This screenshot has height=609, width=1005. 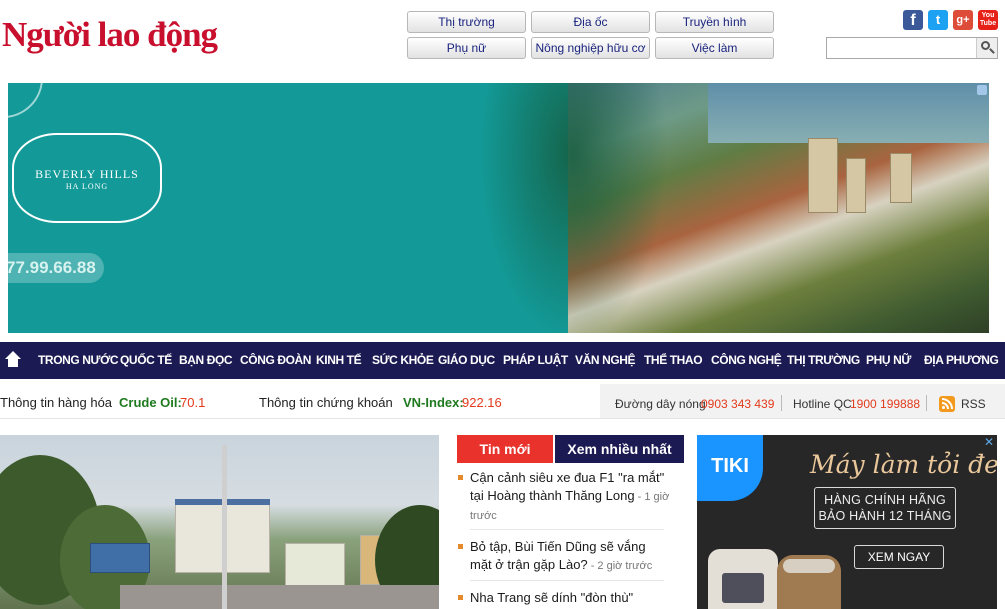 I want to click on youtube-icon-text-1: You, so click(x=988, y=15).